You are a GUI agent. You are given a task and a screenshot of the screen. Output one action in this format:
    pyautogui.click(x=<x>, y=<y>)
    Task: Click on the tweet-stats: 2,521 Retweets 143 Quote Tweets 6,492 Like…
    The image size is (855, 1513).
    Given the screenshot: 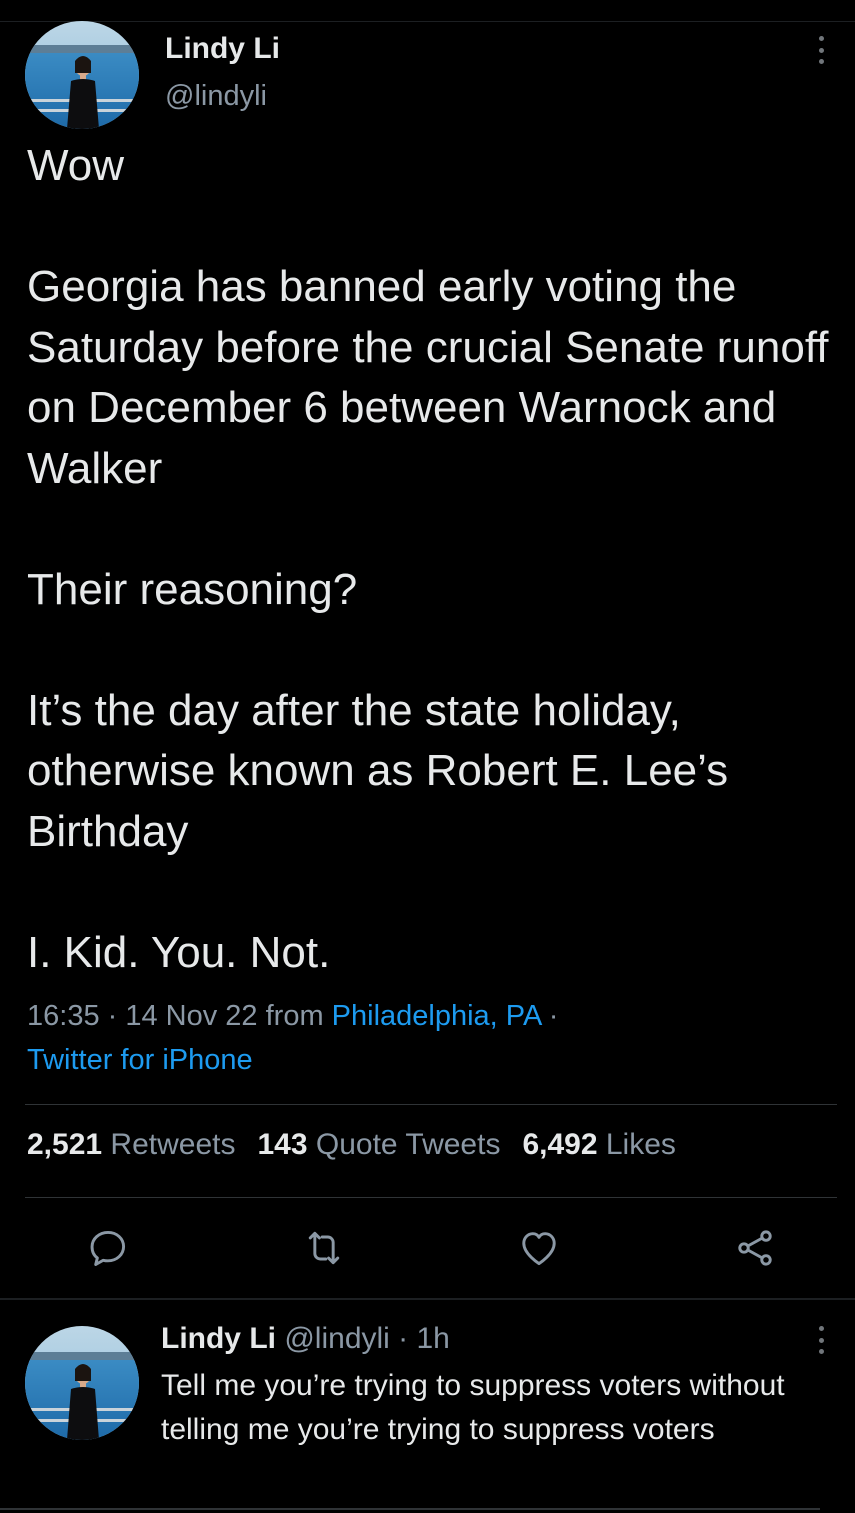 What is the action you would take?
    pyautogui.click(x=351, y=1145)
    